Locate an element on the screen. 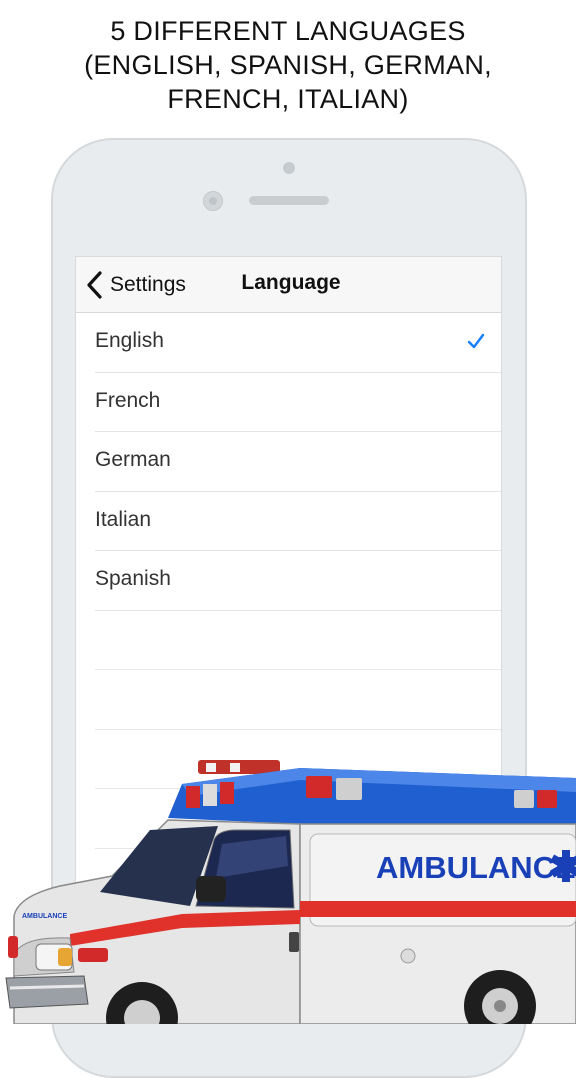 This screenshot has width=576, height=1078. headline-line-1: 5 DIFFERENT LANGUAGES is located at coordinates (288, 31).